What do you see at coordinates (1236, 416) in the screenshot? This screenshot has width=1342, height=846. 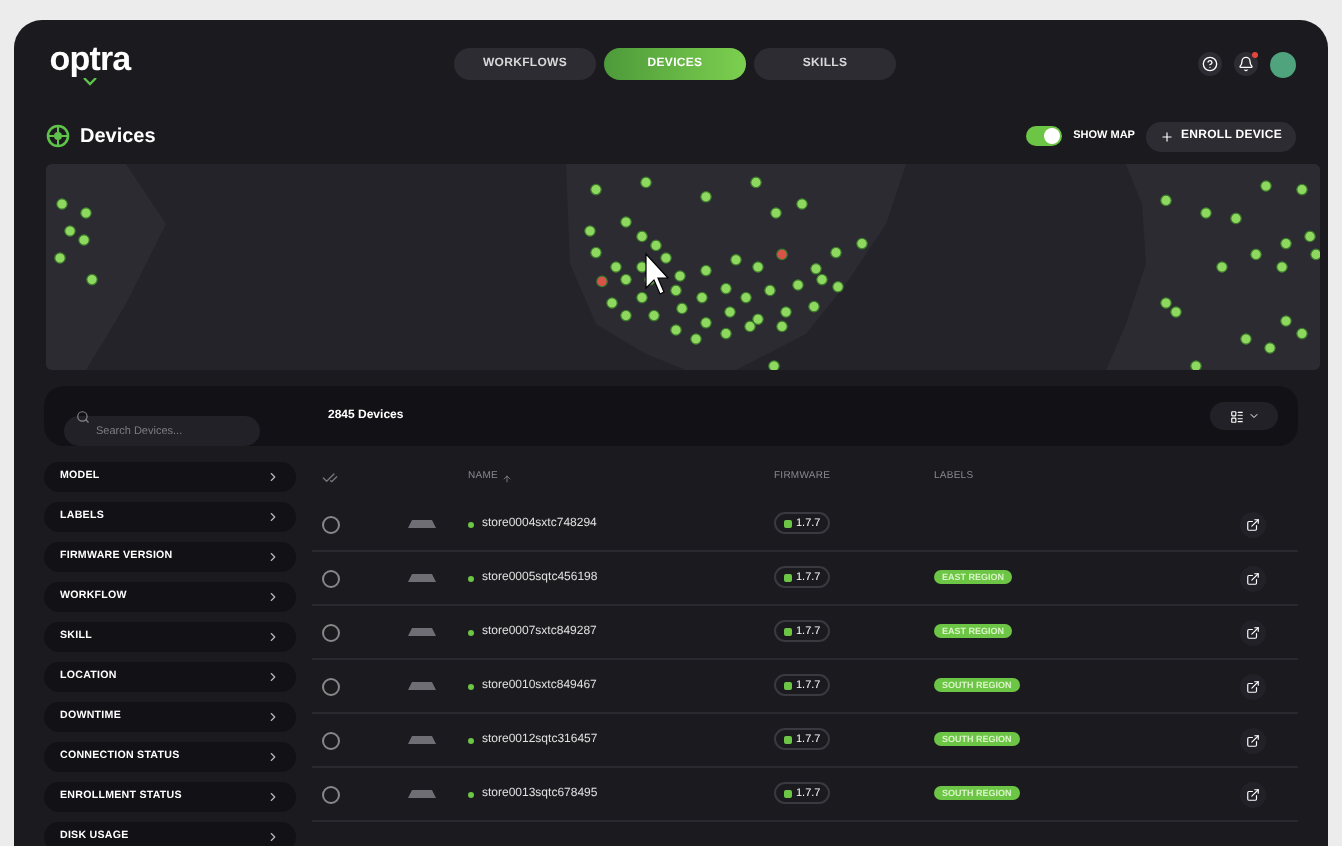 I see `table-view-icon` at bounding box center [1236, 416].